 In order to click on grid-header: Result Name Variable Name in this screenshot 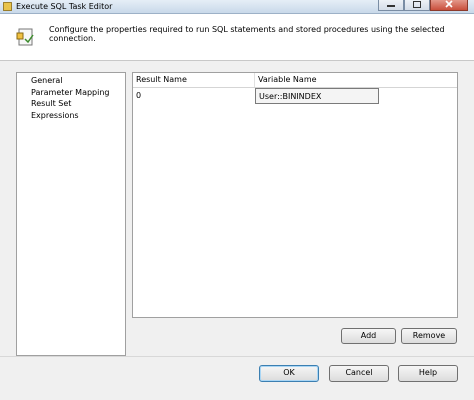, I will do `click(295, 80)`.